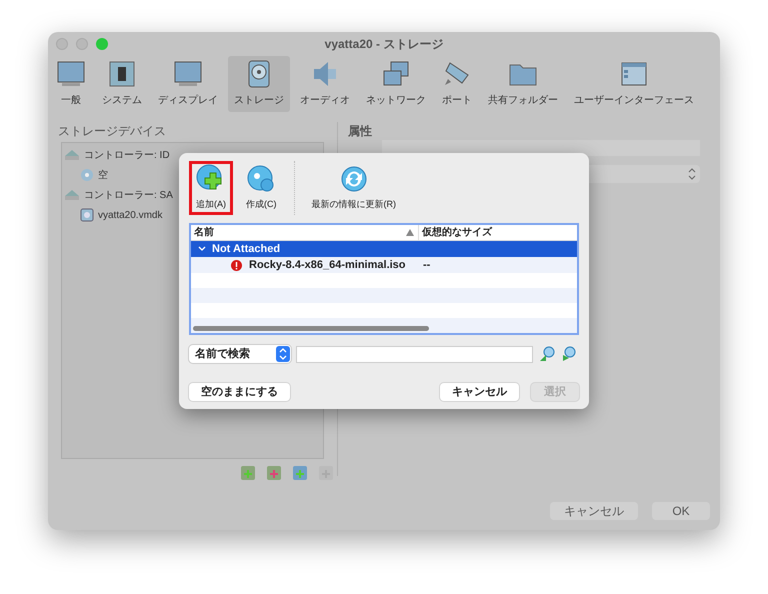  What do you see at coordinates (311, 328) in the screenshot?
I see `scrollbar` at bounding box center [311, 328].